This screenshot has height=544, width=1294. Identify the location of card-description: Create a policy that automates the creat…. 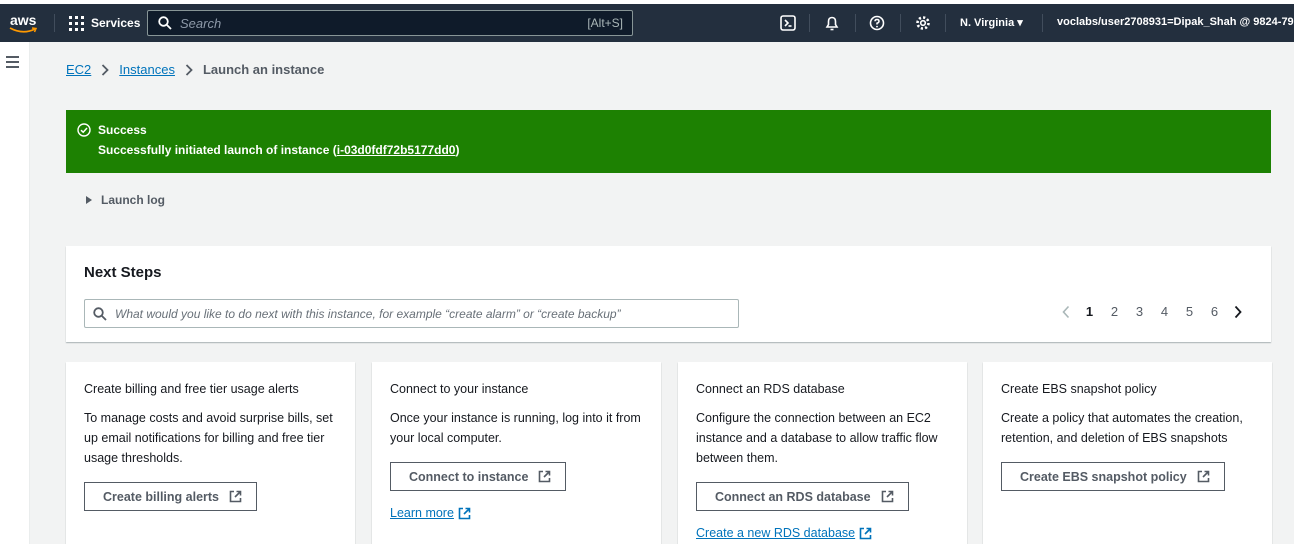
(1122, 428).